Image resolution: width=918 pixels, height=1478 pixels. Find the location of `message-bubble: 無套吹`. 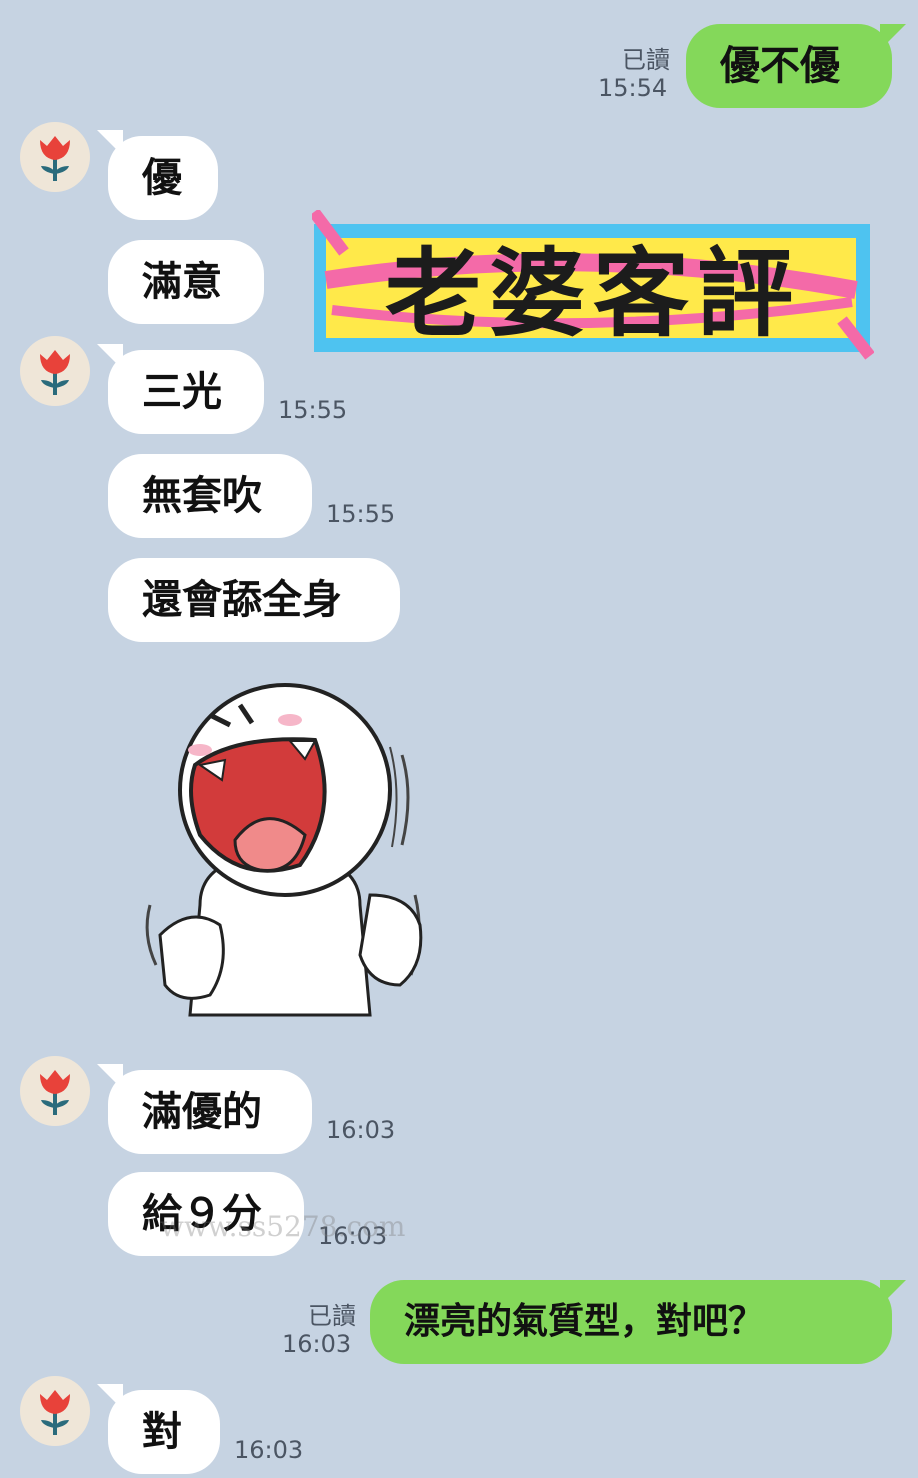

message-bubble: 無套吹 is located at coordinates (210, 496).